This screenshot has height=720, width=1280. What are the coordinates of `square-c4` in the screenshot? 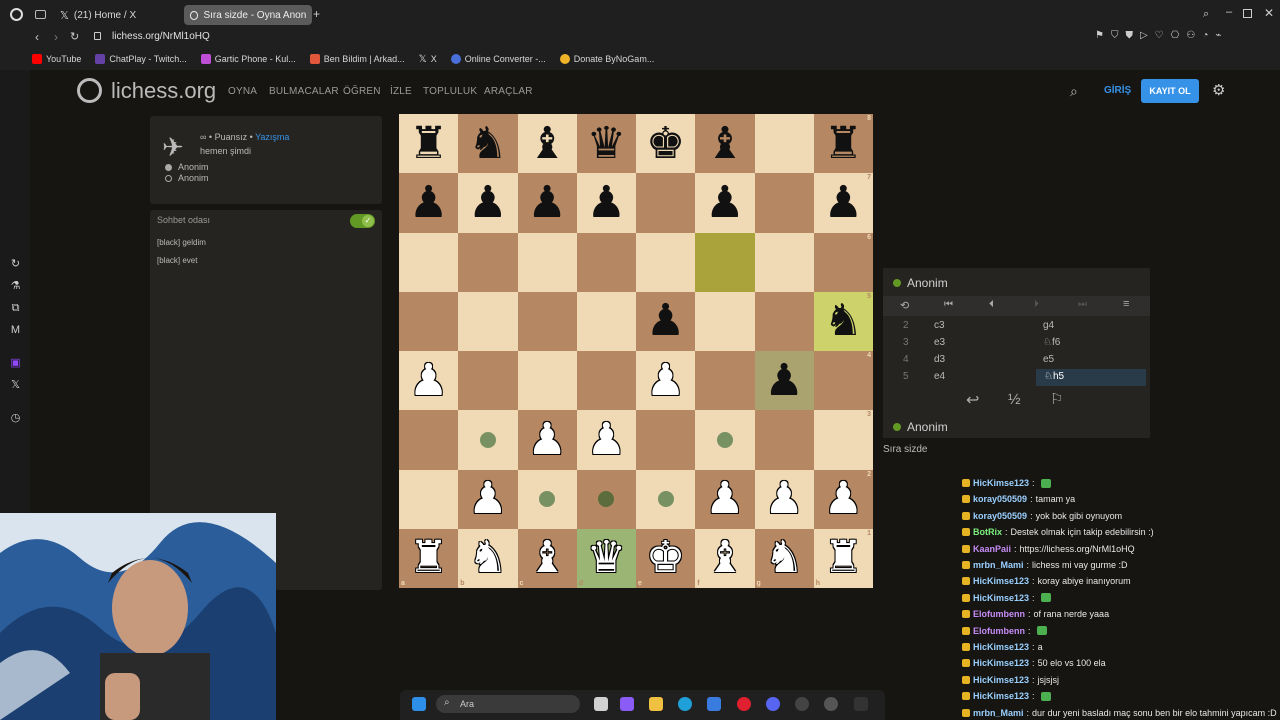 It's located at (547, 381).